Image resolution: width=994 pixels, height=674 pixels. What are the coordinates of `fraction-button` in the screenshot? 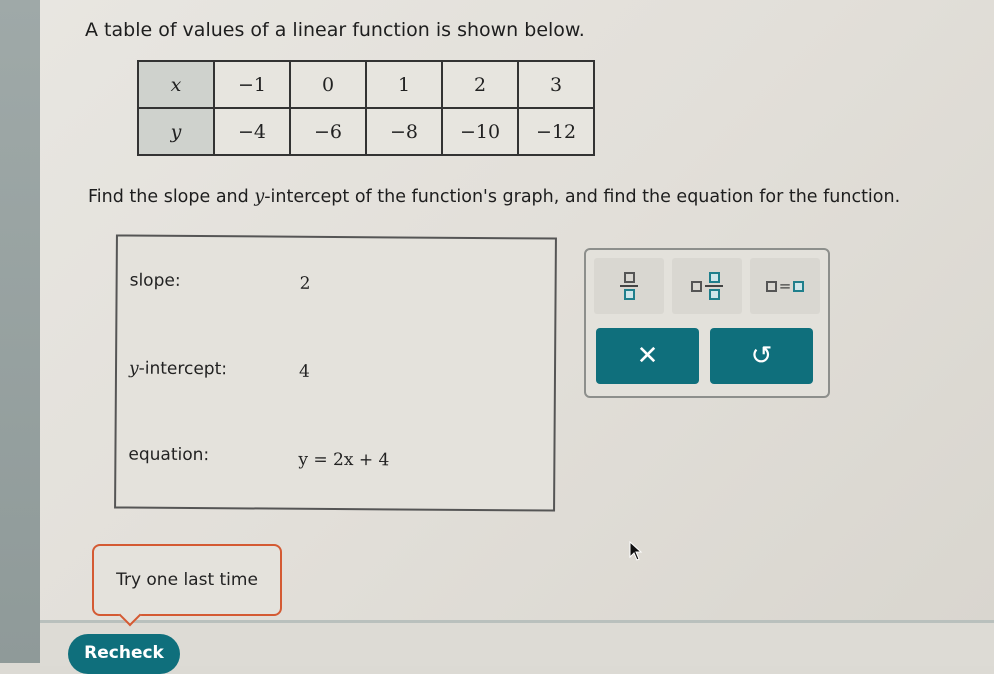 It's located at (629, 286).